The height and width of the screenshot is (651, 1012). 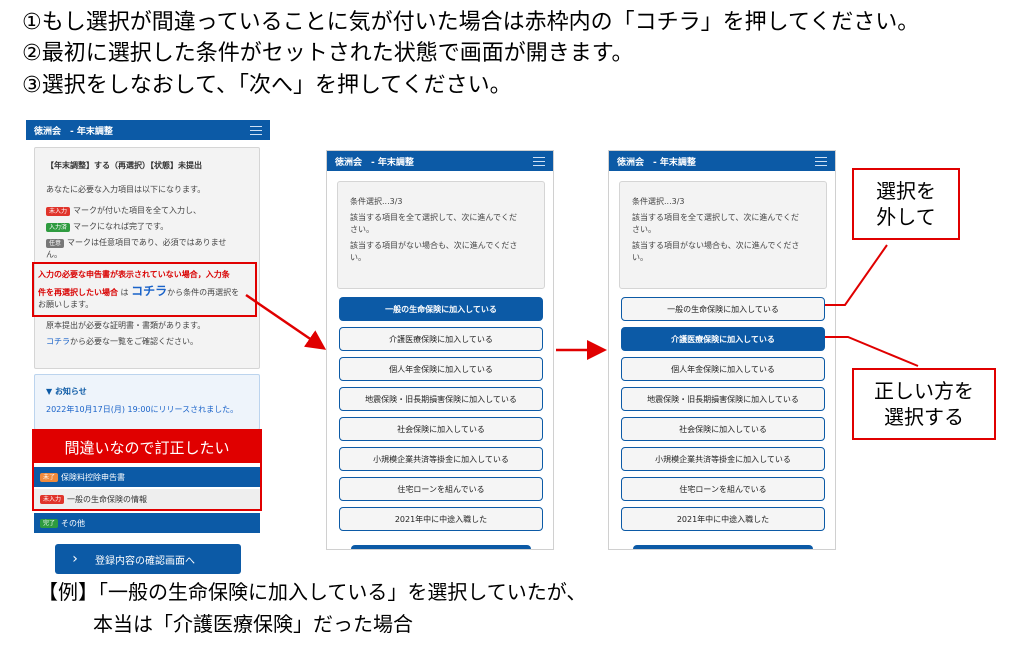 What do you see at coordinates (924, 404) in the screenshot?
I see `callout-select: 正しい方を 選択する` at bounding box center [924, 404].